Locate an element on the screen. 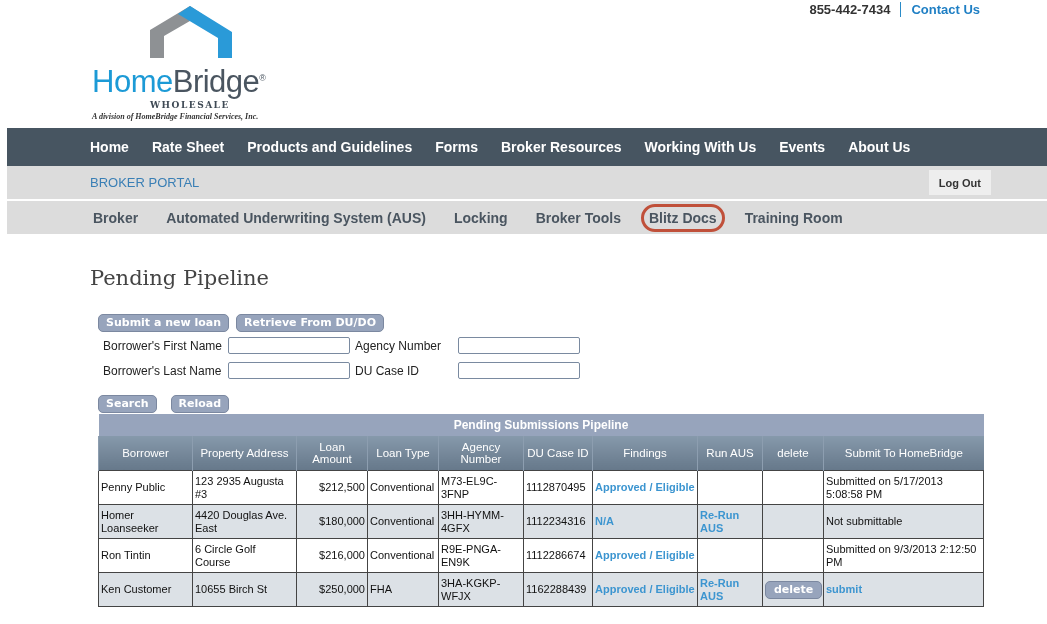  column-header: Loan Type is located at coordinates (403, 453).